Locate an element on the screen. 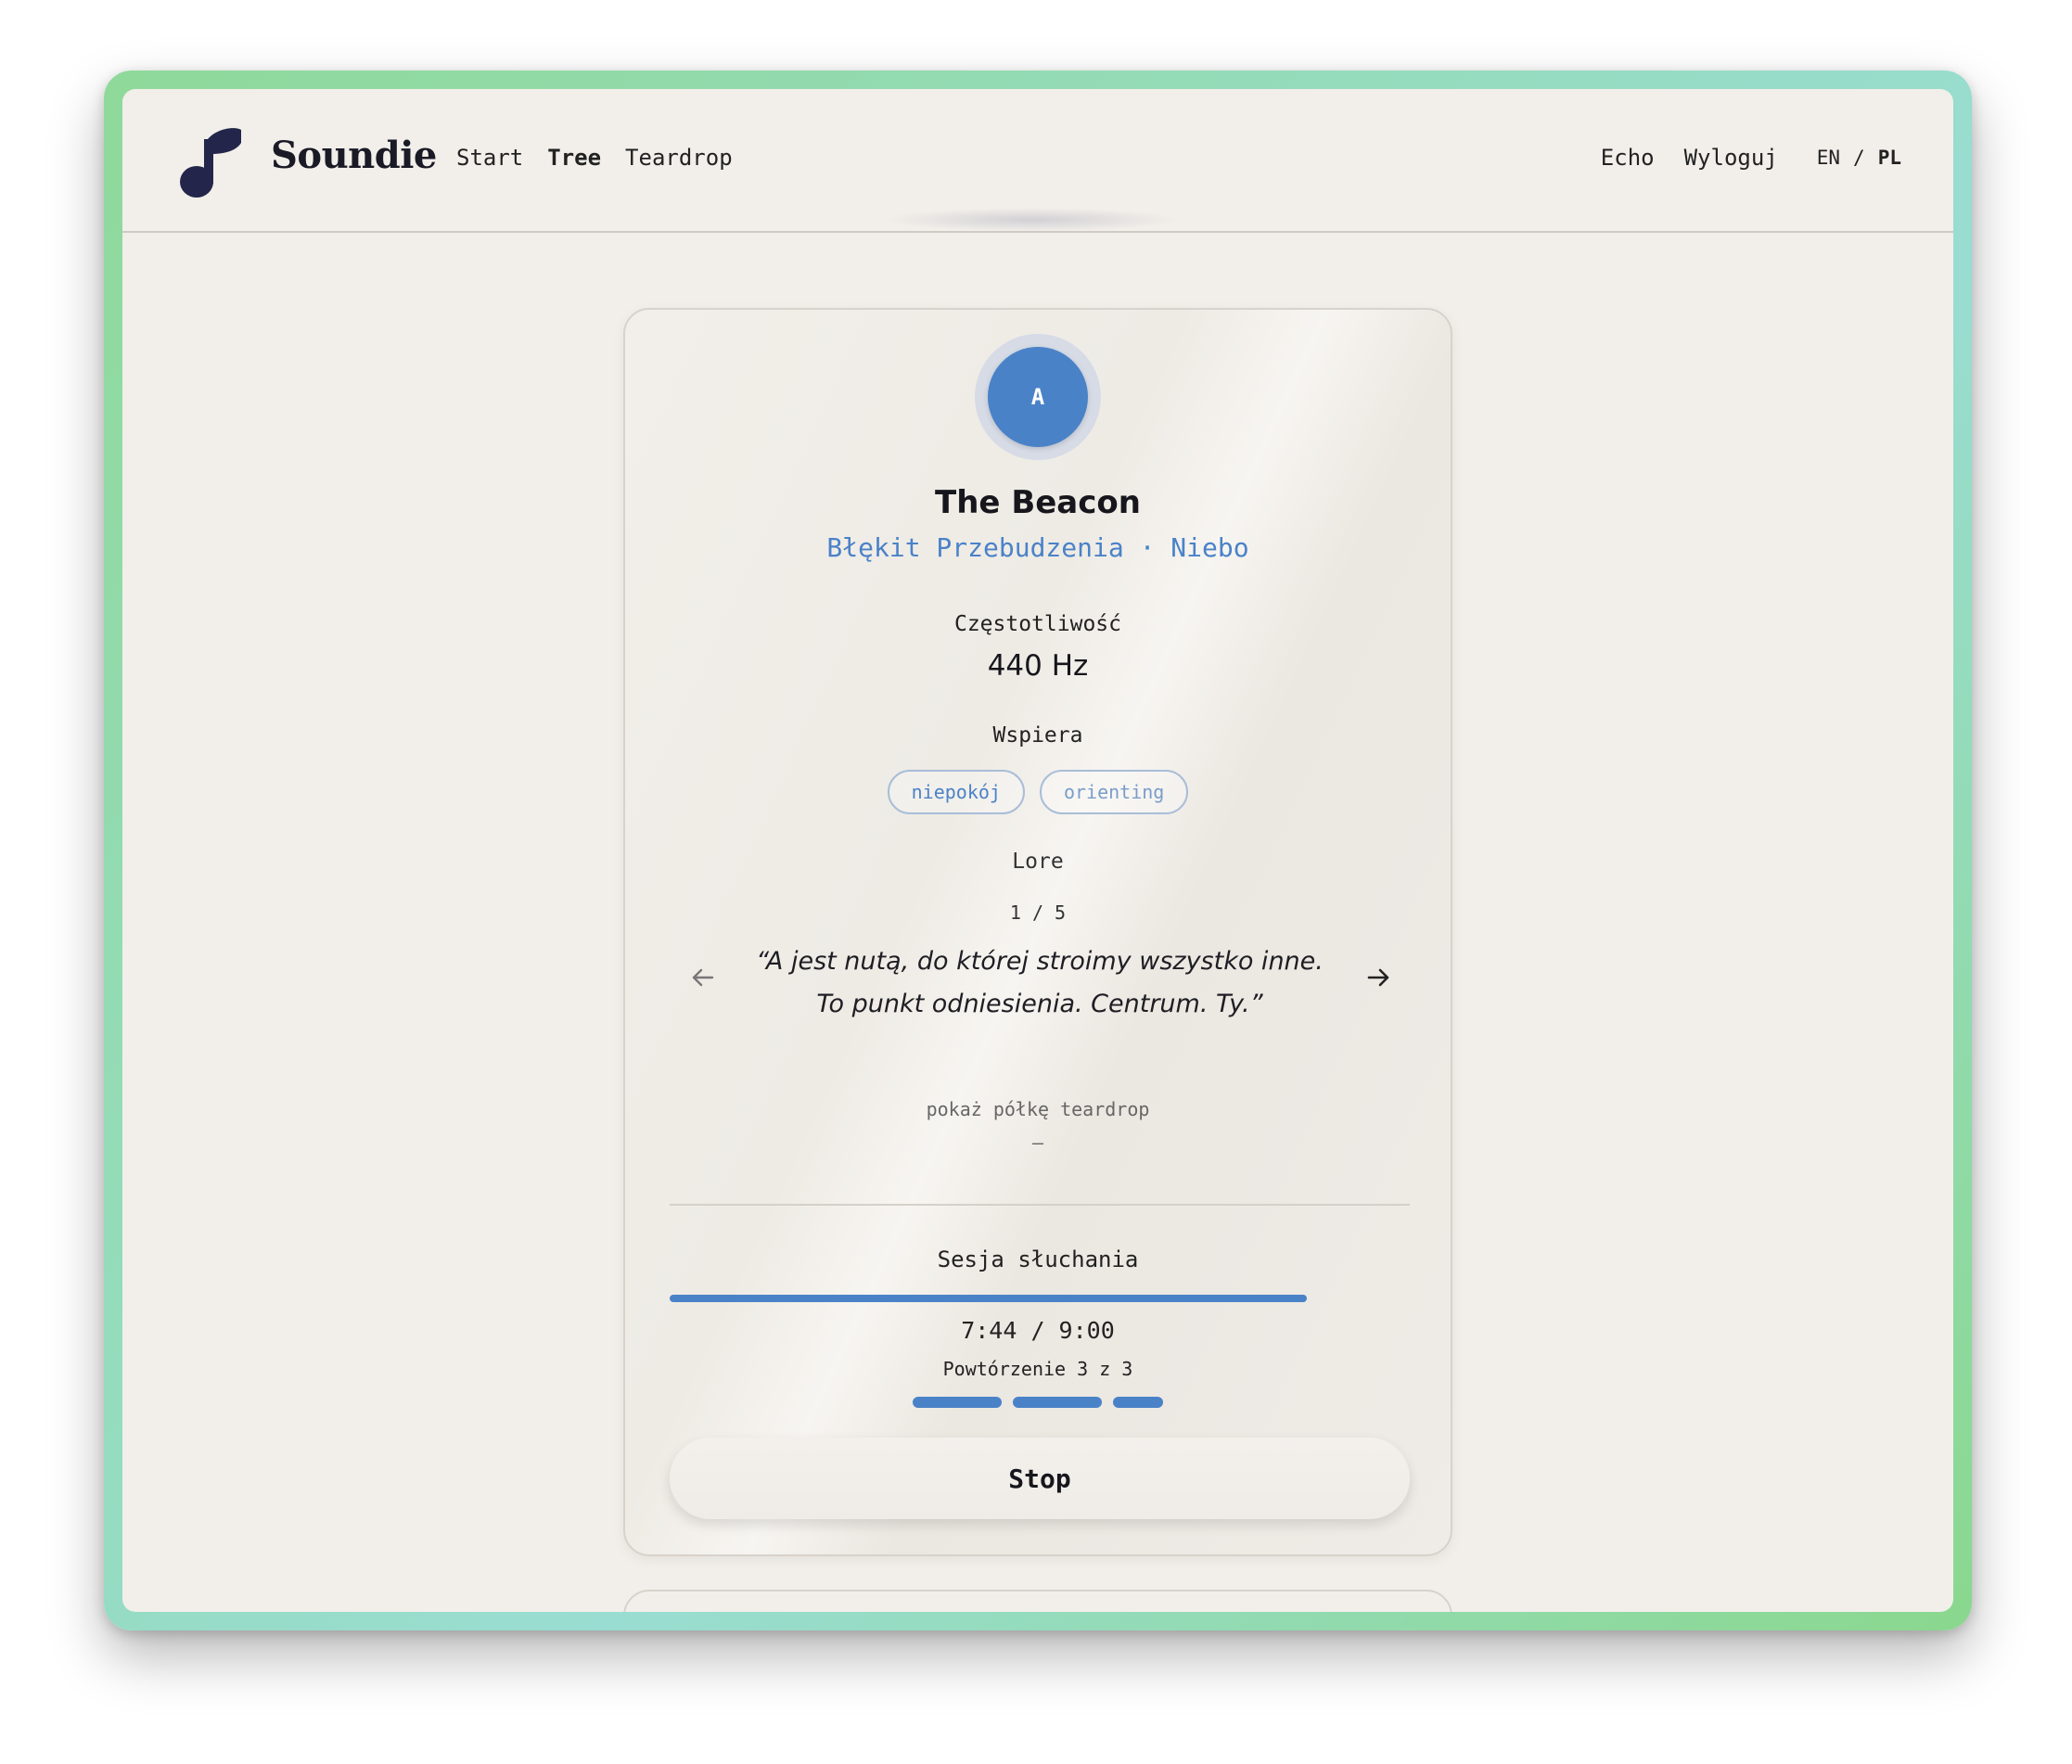 The image size is (2072, 1764). language-switcher: EN / PL is located at coordinates (1859, 158).